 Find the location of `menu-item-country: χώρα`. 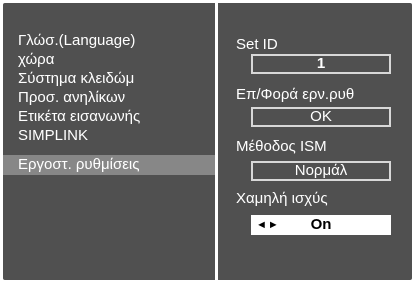

menu-item-country: χώρα is located at coordinates (109, 60).